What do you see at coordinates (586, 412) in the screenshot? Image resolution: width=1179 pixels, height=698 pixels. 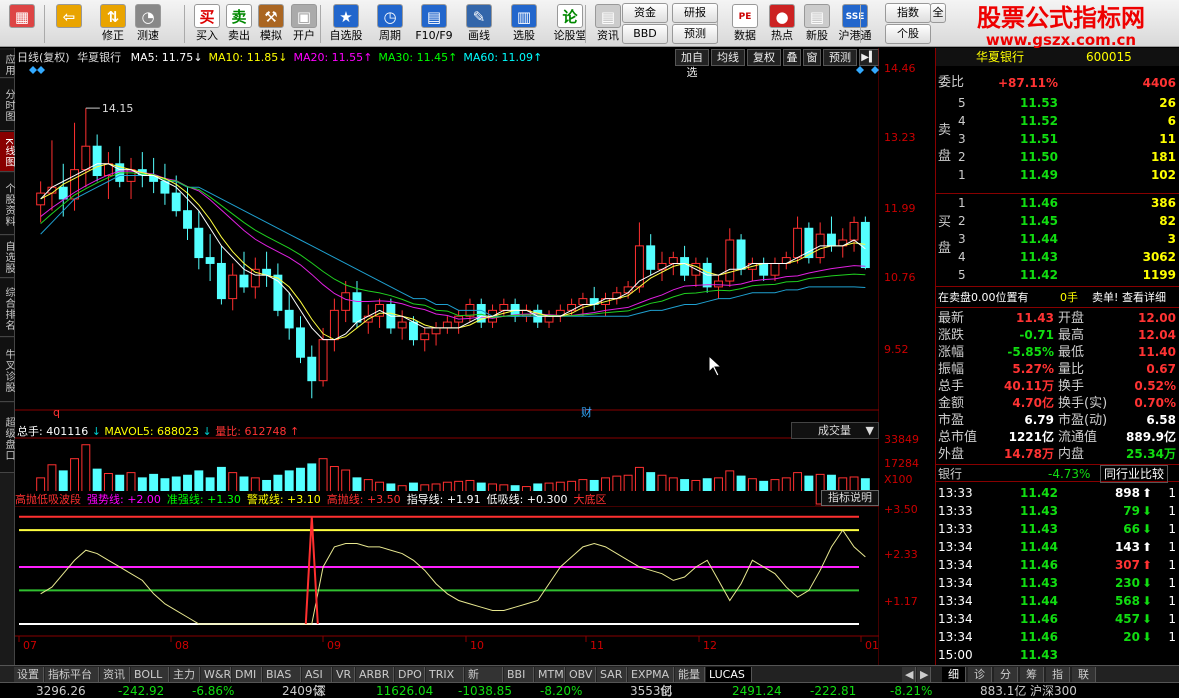 I see `event-financial-marker: 财` at bounding box center [586, 412].